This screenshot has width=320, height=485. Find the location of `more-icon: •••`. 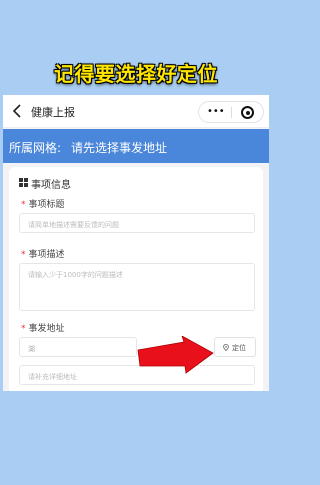

more-icon: ••• is located at coordinates (216, 111).